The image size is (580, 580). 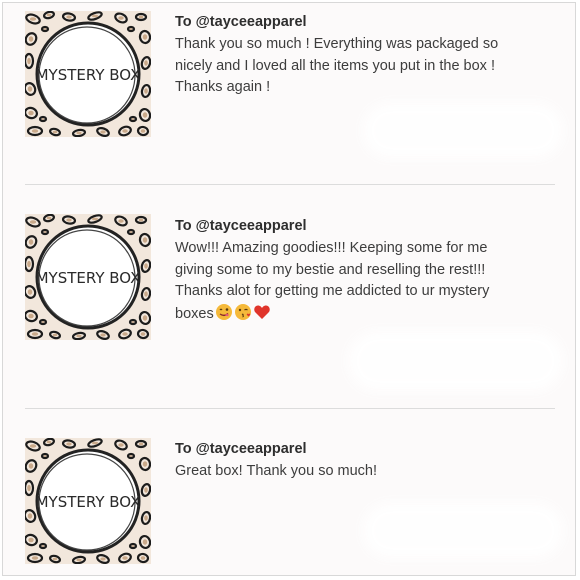 I want to click on red-heart-icon, so click(x=262, y=316).